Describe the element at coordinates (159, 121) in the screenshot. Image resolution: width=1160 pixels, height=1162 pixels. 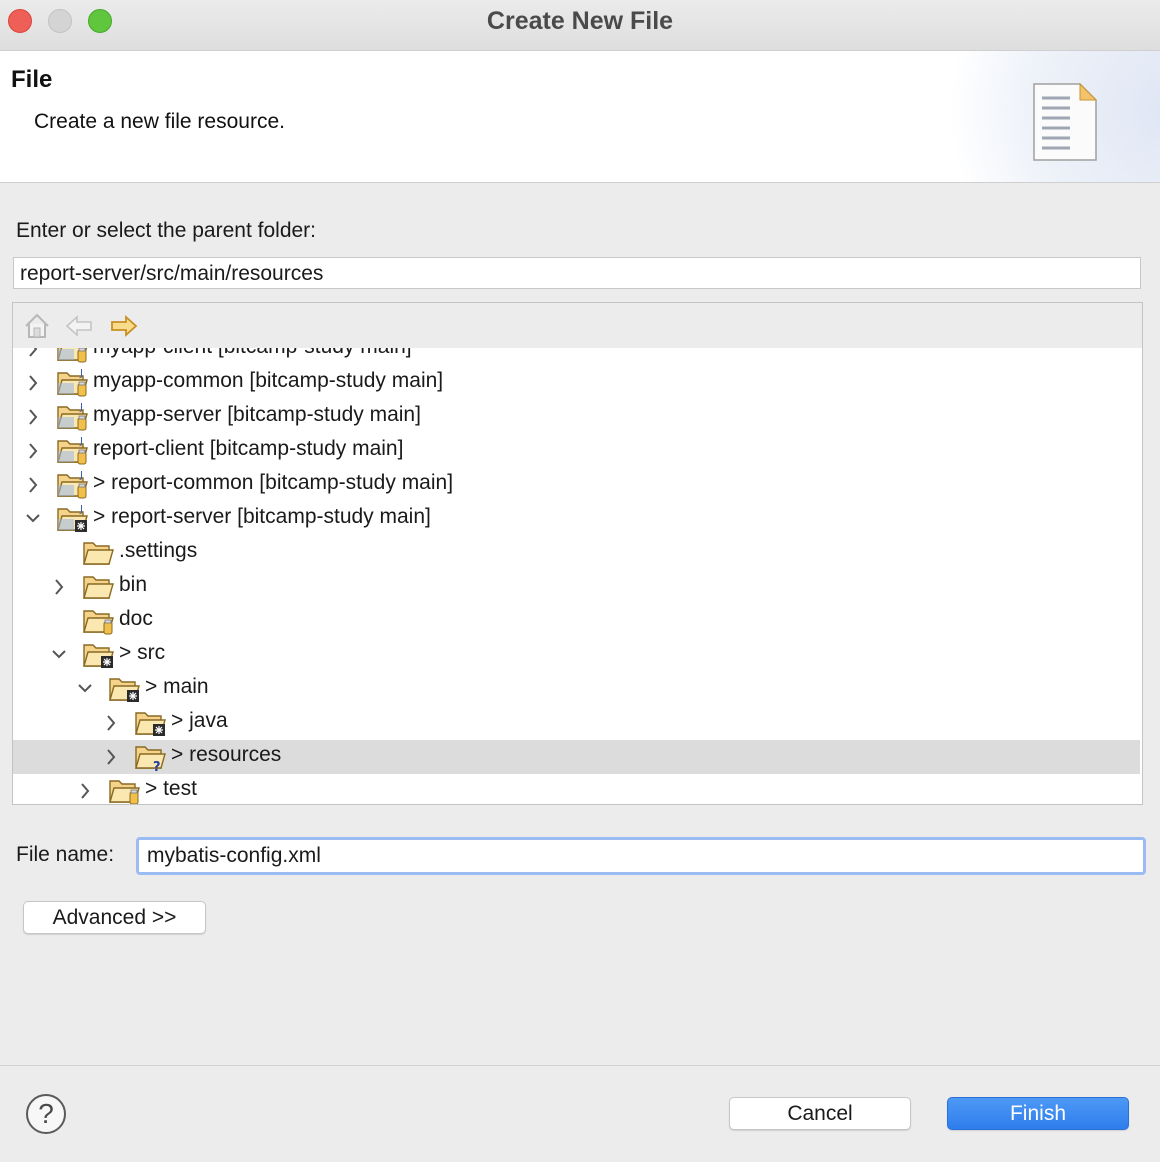
I see `banner-description: Create a new file resource.` at that location.